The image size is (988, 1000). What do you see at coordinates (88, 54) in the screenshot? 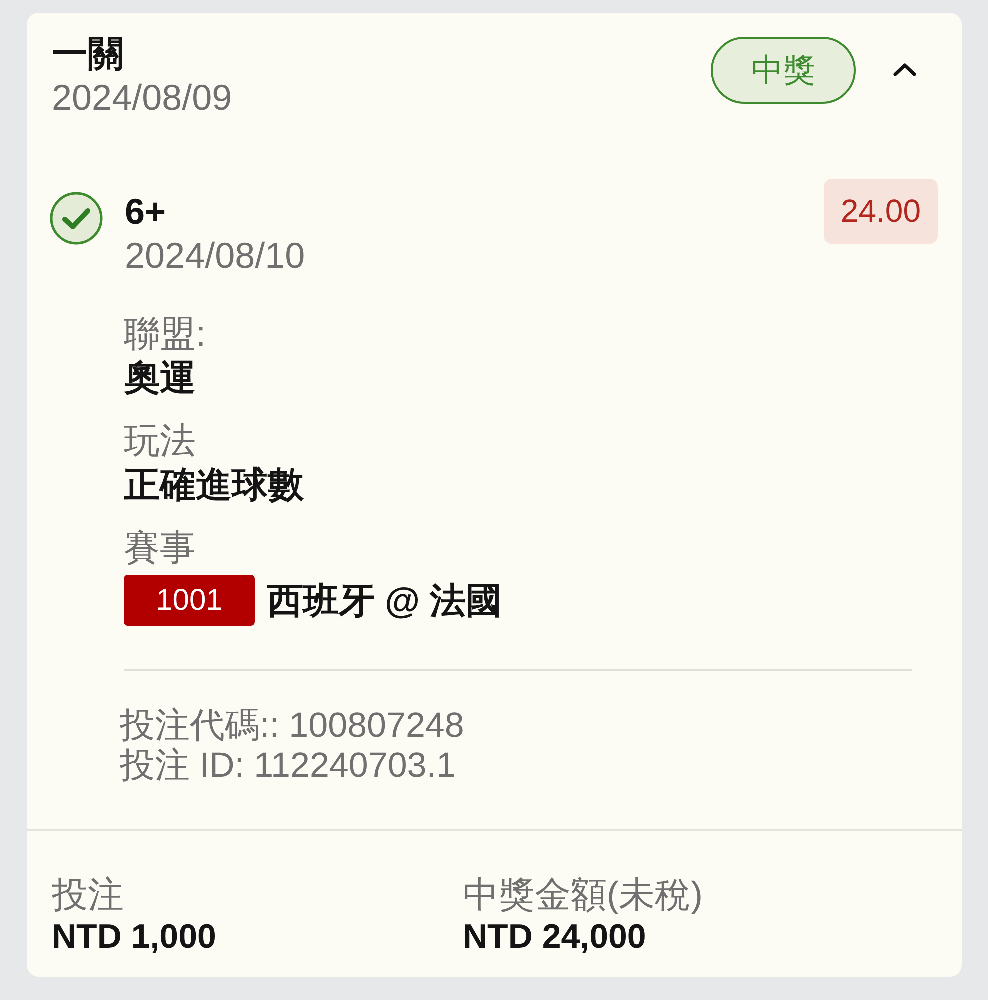
I see `bet-title: 一關` at bounding box center [88, 54].